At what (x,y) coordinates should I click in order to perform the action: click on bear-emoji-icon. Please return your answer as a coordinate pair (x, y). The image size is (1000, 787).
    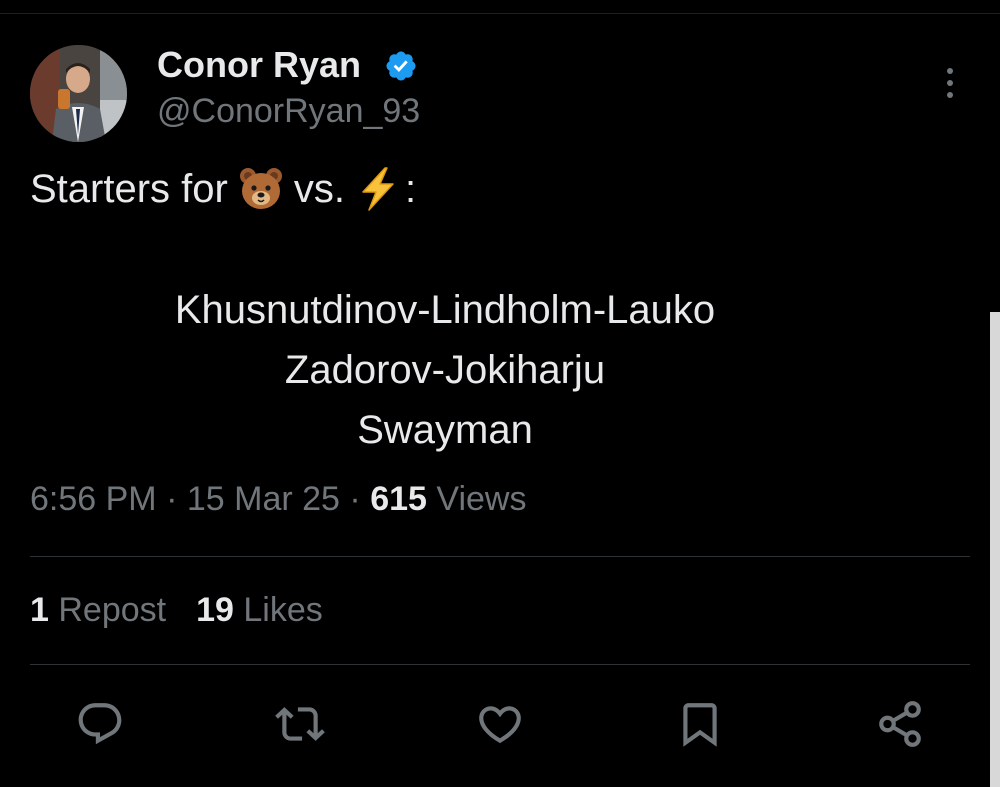
    Looking at the image, I should click on (261, 189).